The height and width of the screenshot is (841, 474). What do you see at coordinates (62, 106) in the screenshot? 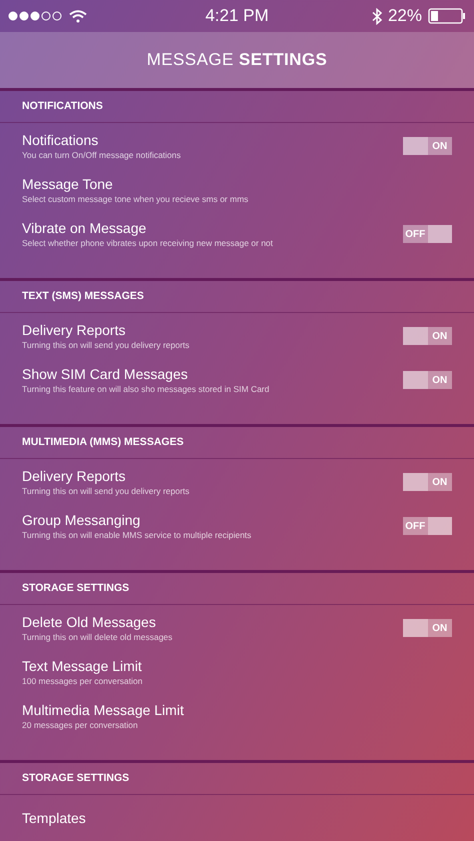
I see `section-header: NOTIFICATIONS` at bounding box center [62, 106].